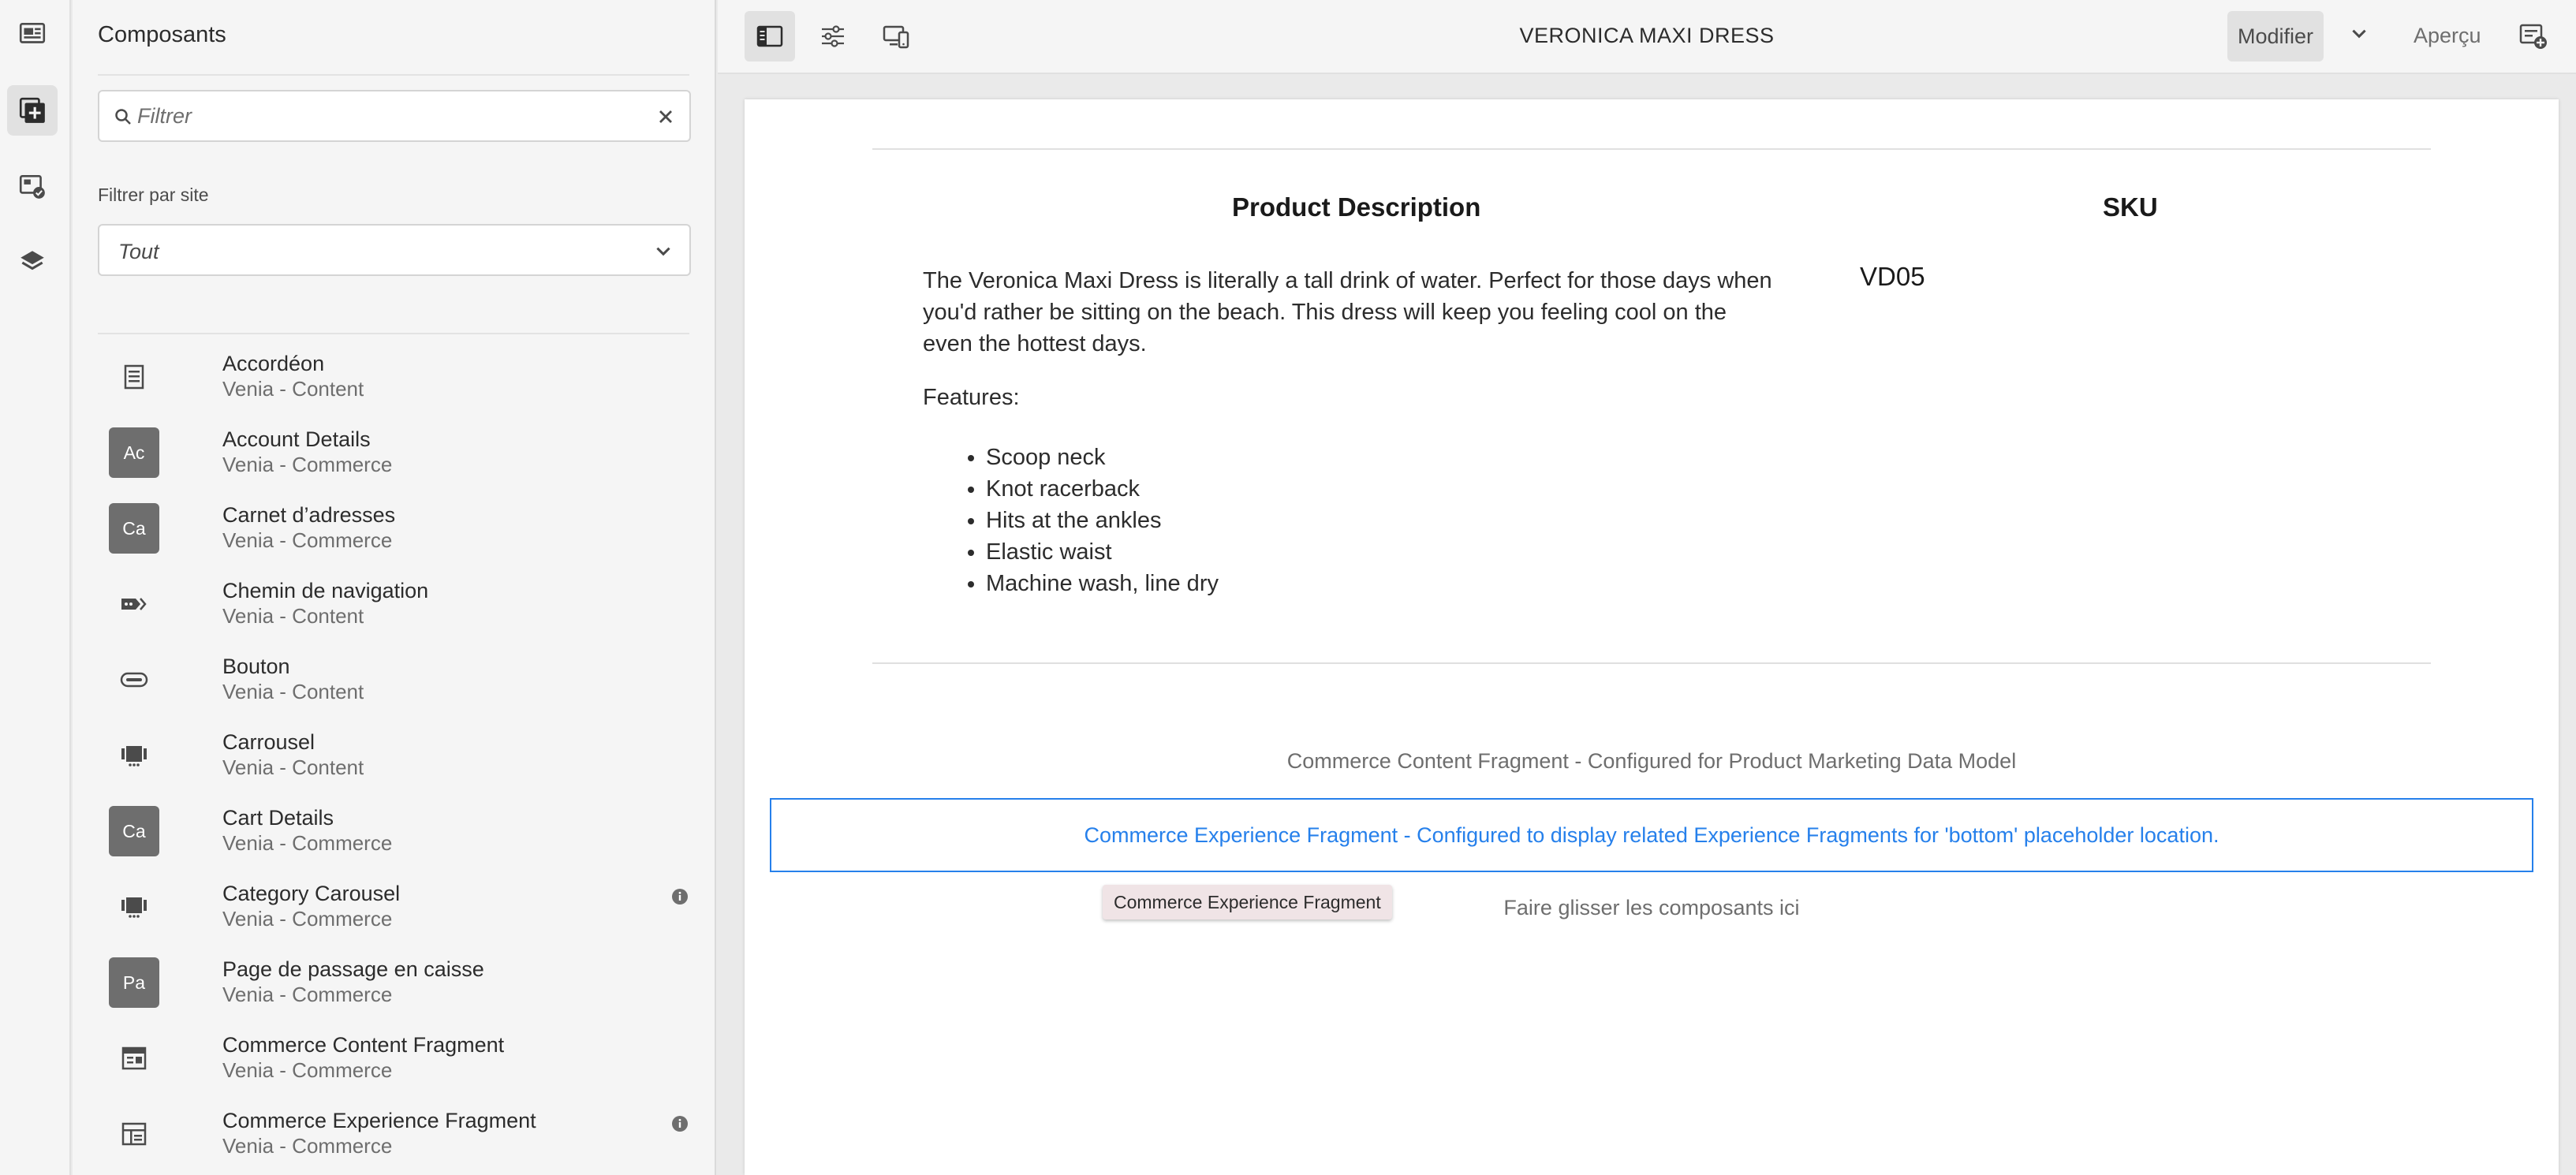  Describe the element at coordinates (665, 116) in the screenshot. I see `close-icon` at that location.